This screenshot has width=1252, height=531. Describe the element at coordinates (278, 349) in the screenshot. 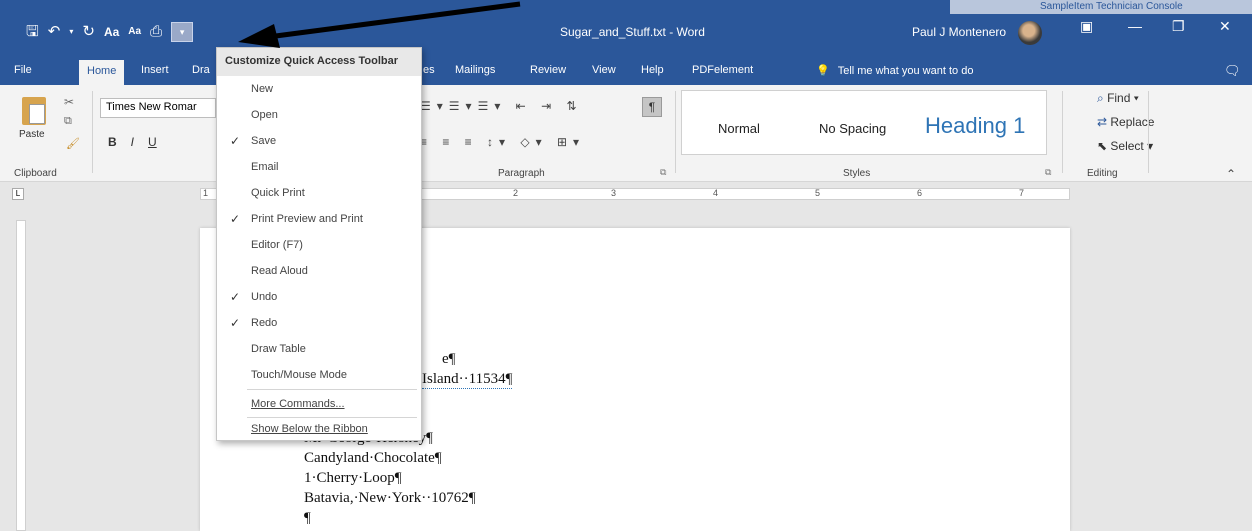

I see `menu-item-label: Draw Table` at that location.